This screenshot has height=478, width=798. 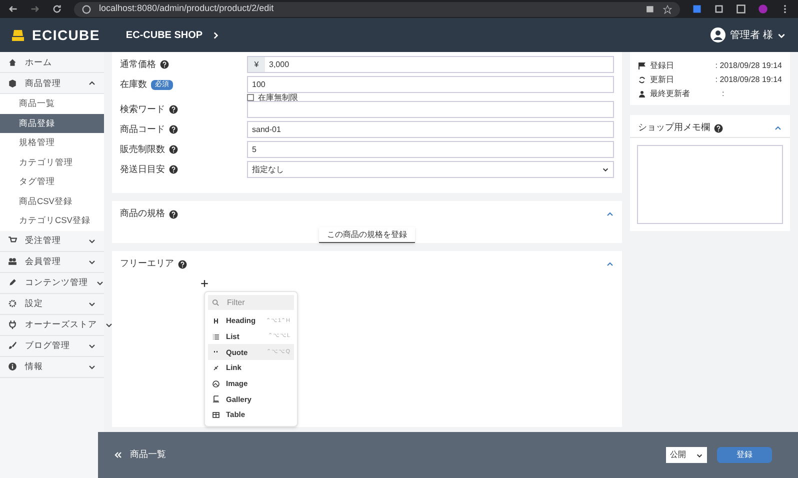 I want to click on checkbox, so click(x=250, y=97).